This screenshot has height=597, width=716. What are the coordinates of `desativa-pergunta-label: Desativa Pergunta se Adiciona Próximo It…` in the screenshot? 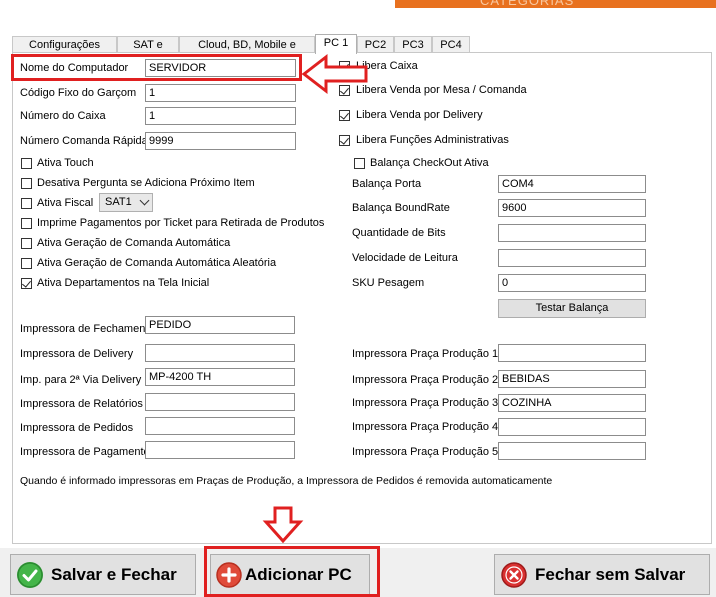 It's located at (146, 183).